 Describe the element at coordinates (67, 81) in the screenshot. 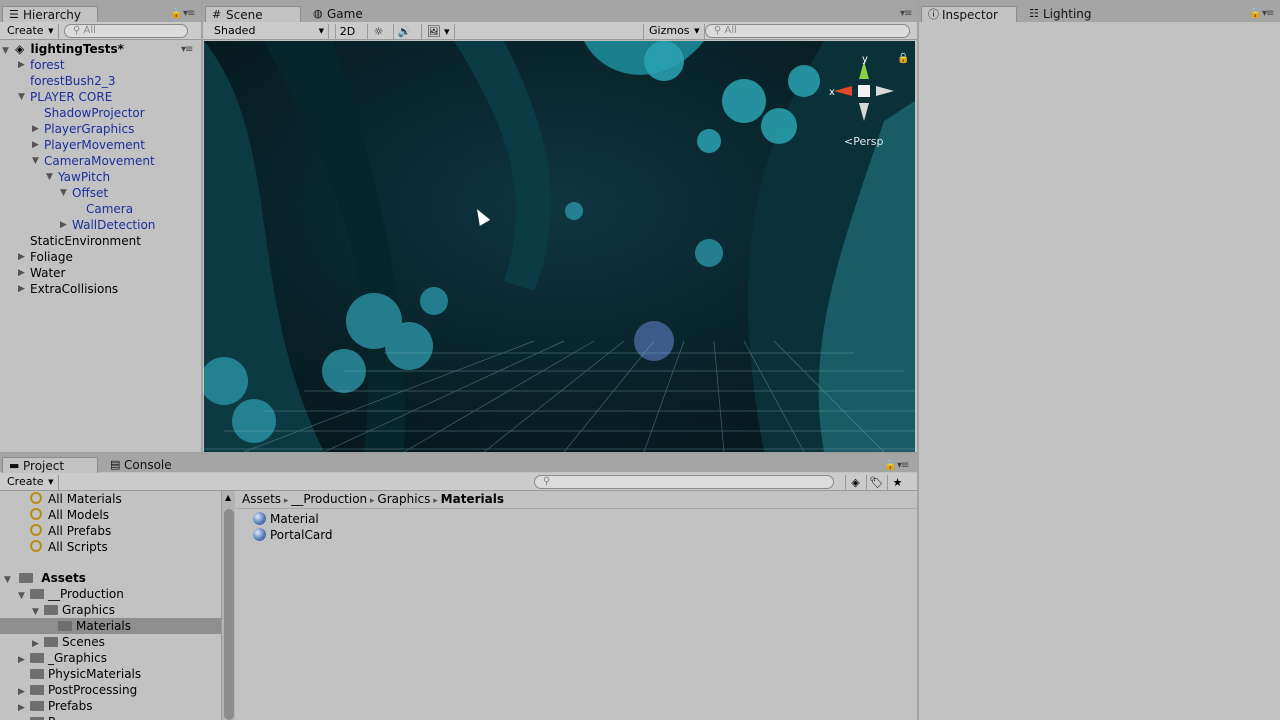

I see `hierarchy-item: forestBush2_3` at that location.